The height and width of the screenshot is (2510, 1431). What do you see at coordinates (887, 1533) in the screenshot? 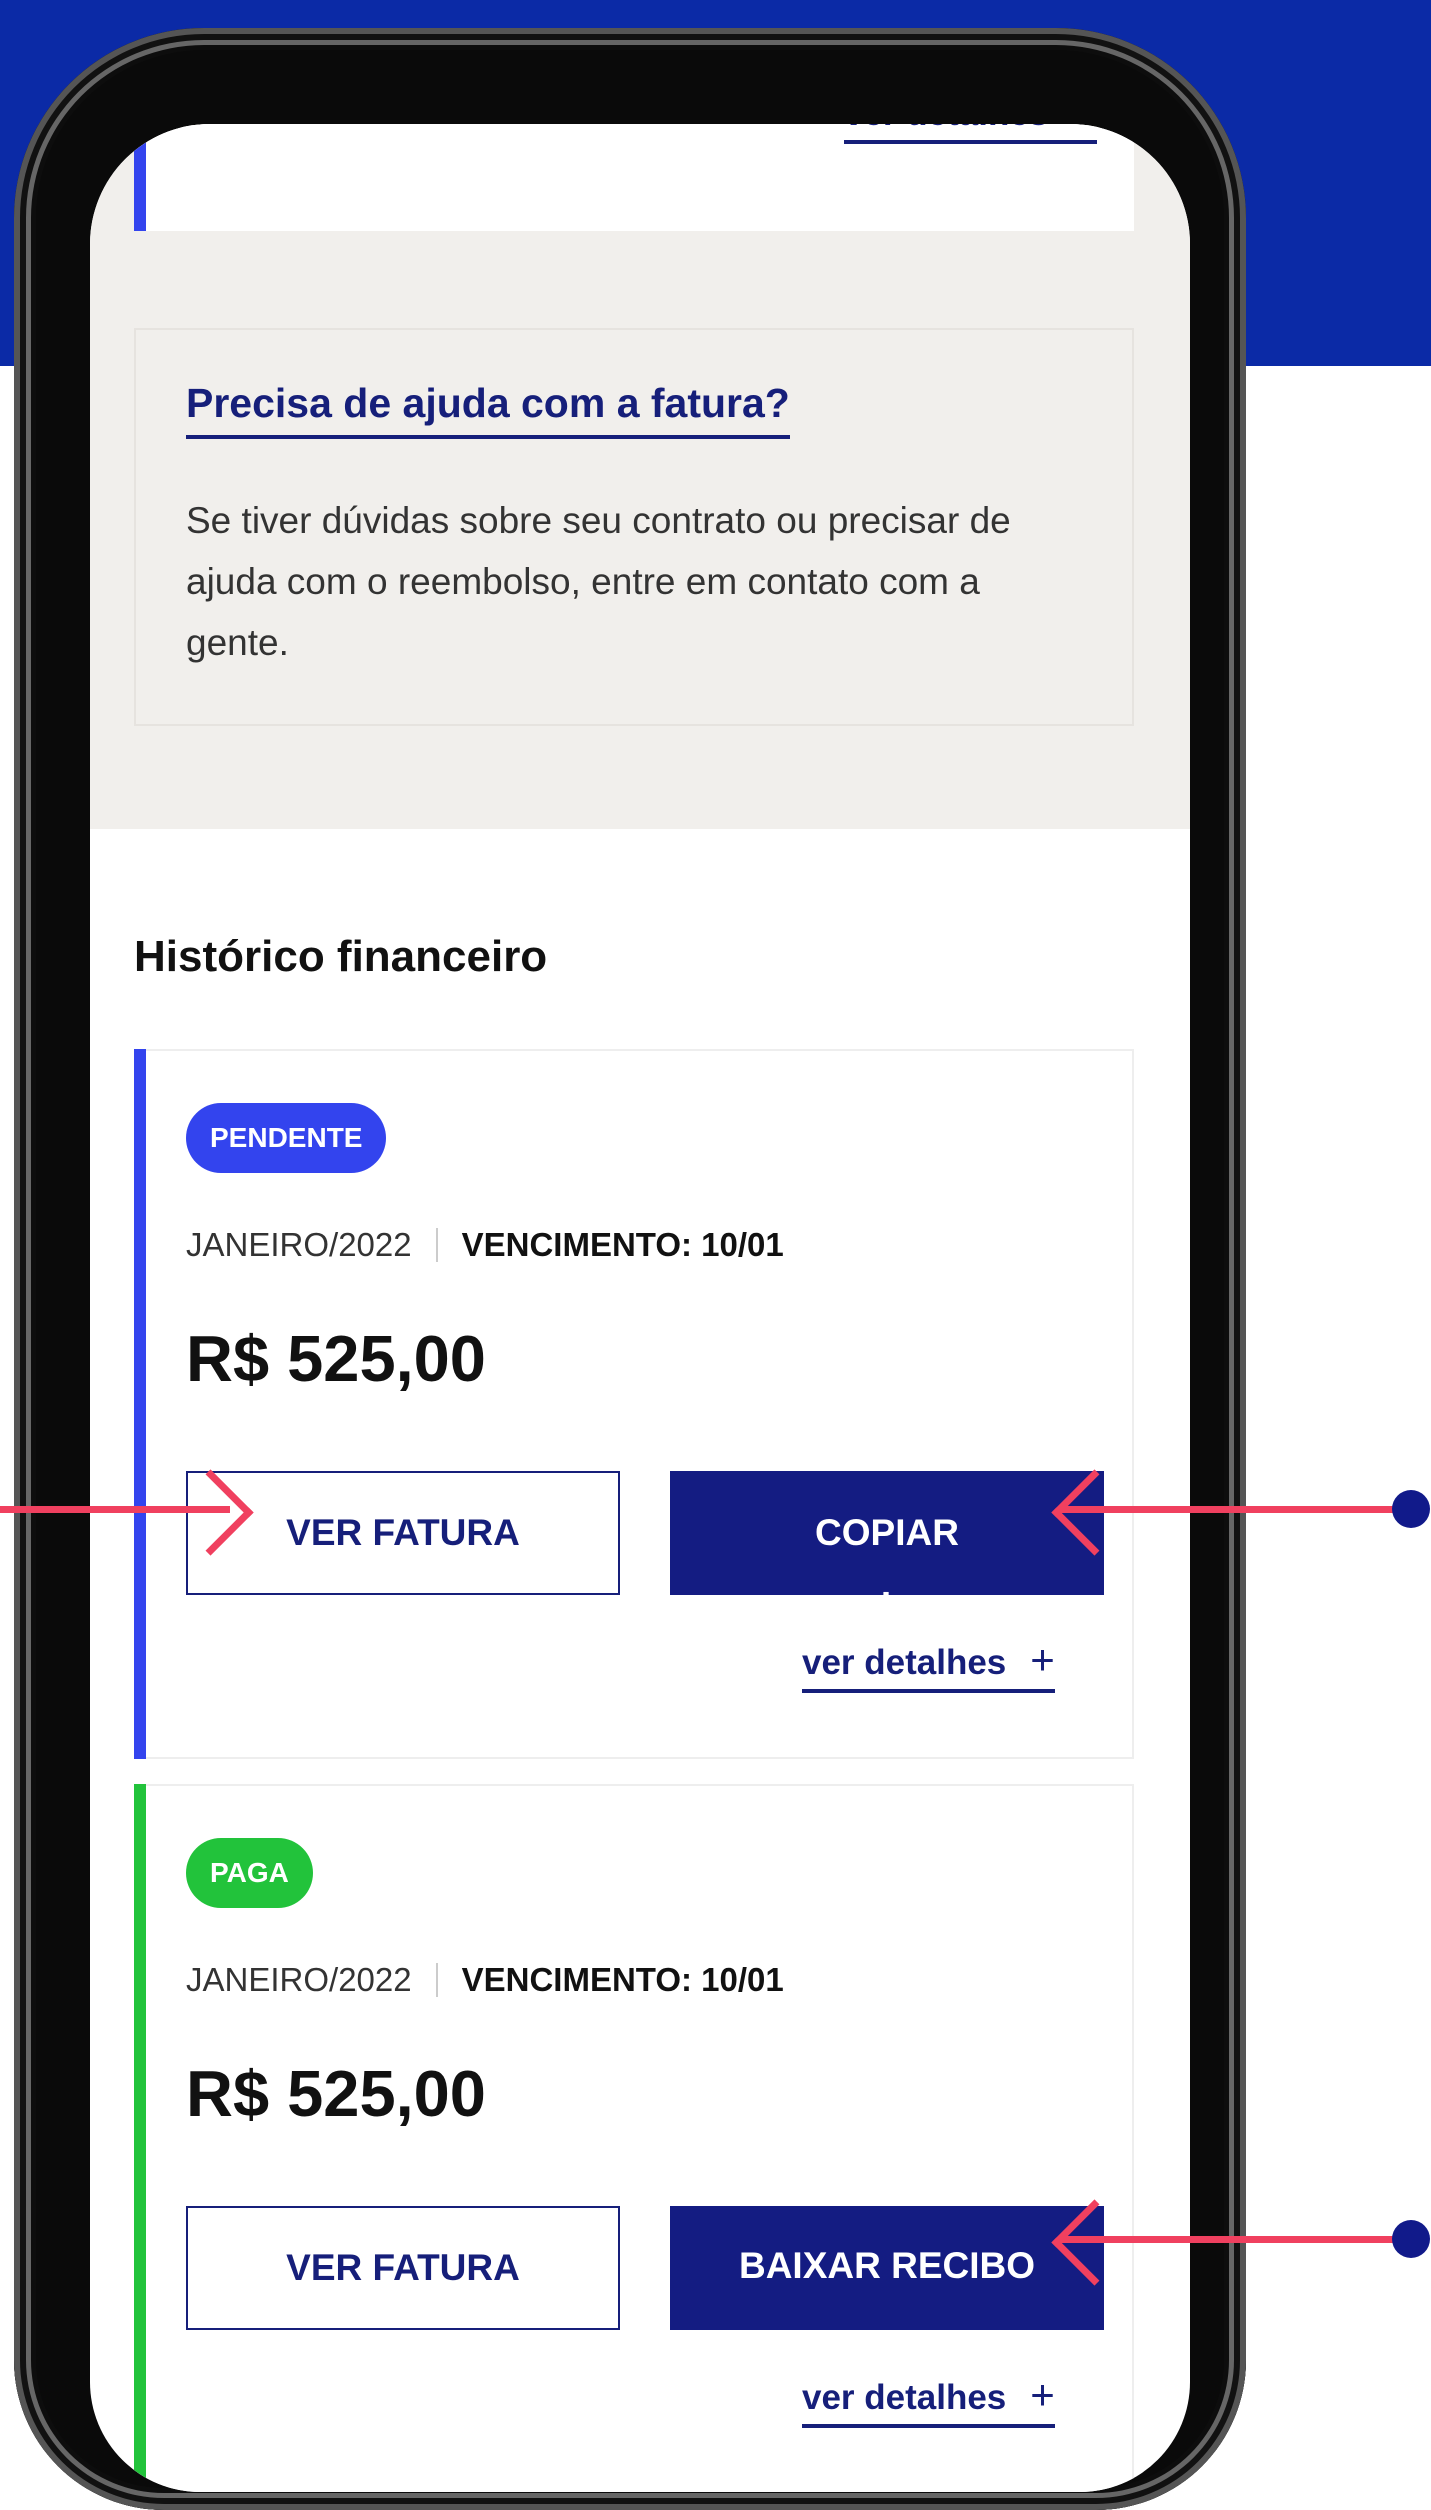
I see `copy-button: COPIAR ·` at bounding box center [887, 1533].